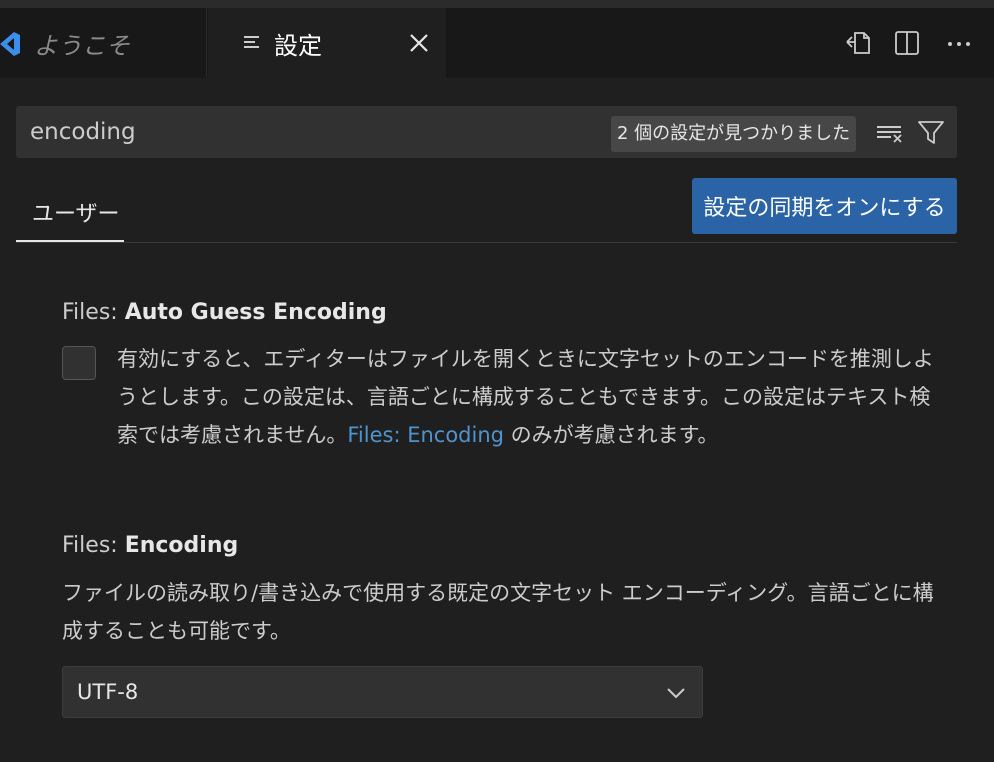  Describe the element at coordinates (824, 206) in the screenshot. I see `turn-on-settings-sync-button: 設定の同期をオンにする` at that location.